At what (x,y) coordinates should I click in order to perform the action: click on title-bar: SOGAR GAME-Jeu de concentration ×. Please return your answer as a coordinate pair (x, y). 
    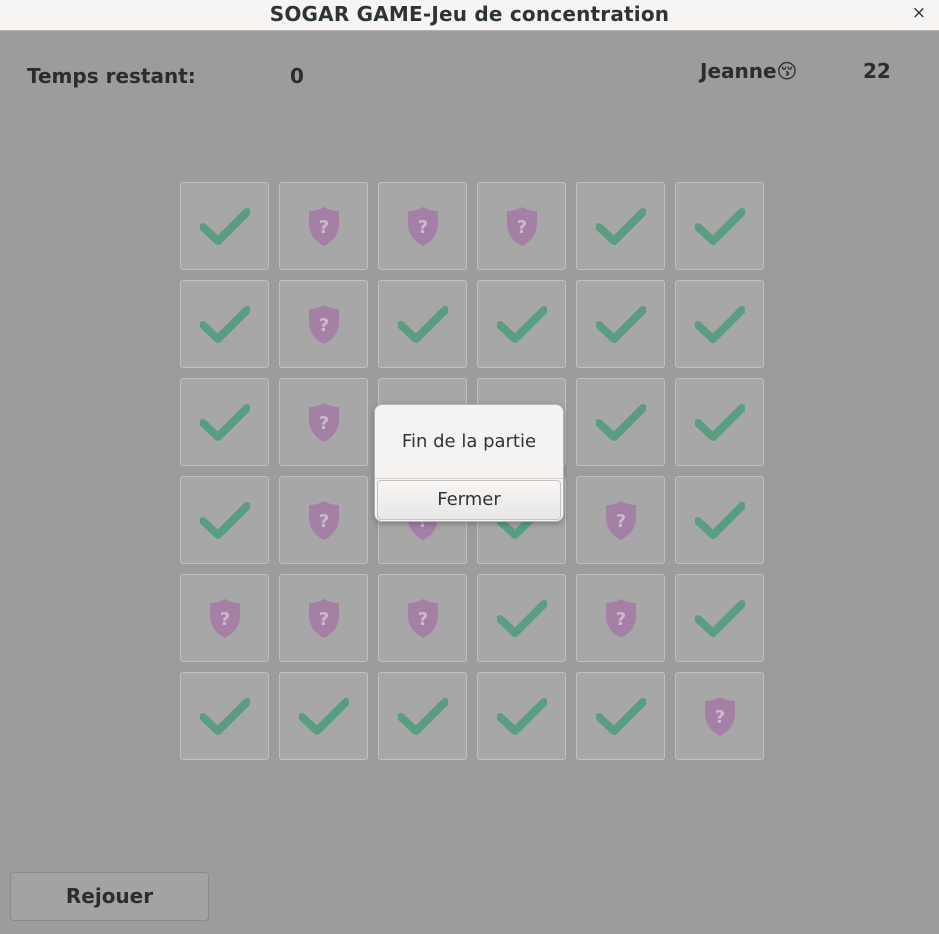
    Looking at the image, I should click on (469, 15).